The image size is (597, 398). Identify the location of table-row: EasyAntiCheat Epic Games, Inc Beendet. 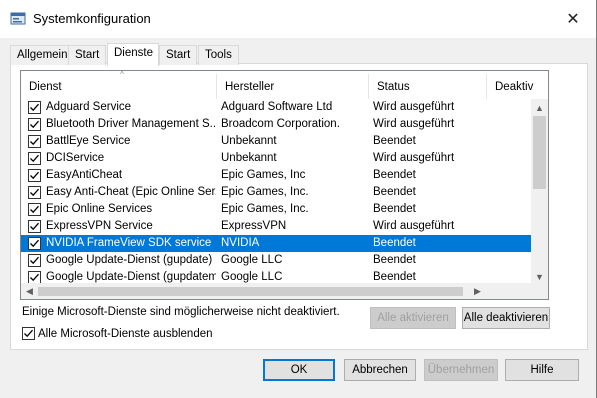
(276, 175).